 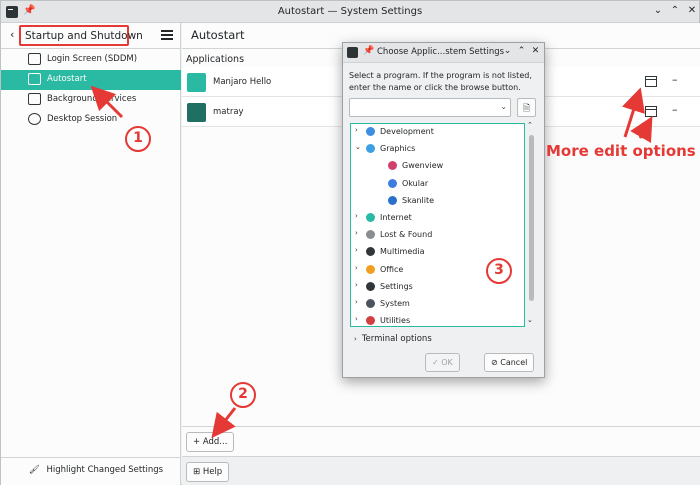 What do you see at coordinates (196, 112) in the screenshot?
I see `matray-icon` at bounding box center [196, 112].